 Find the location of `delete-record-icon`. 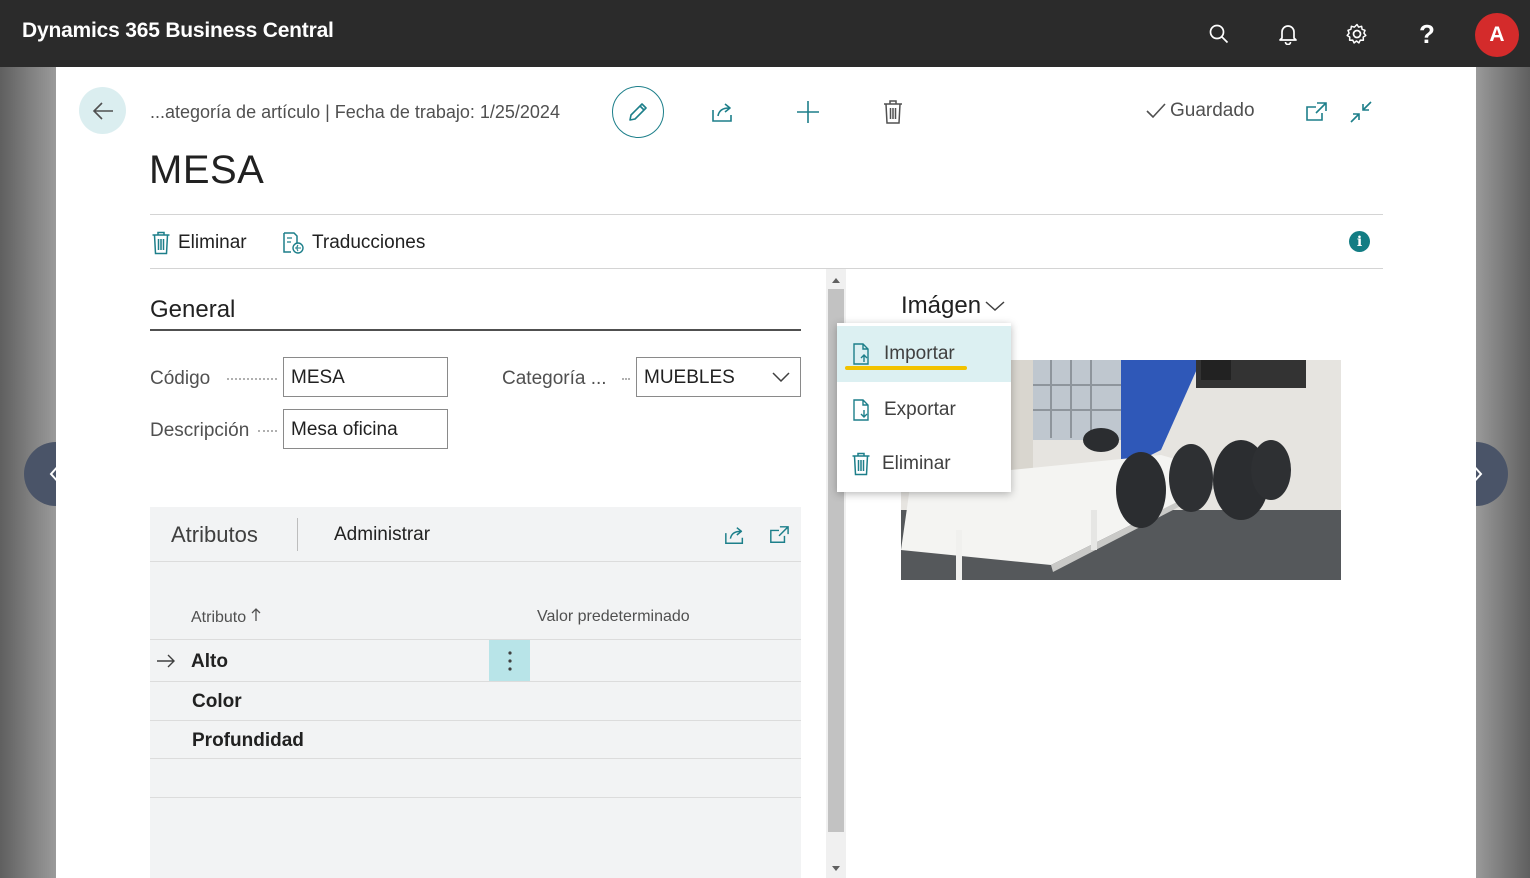

delete-record-icon is located at coordinates (893, 112).